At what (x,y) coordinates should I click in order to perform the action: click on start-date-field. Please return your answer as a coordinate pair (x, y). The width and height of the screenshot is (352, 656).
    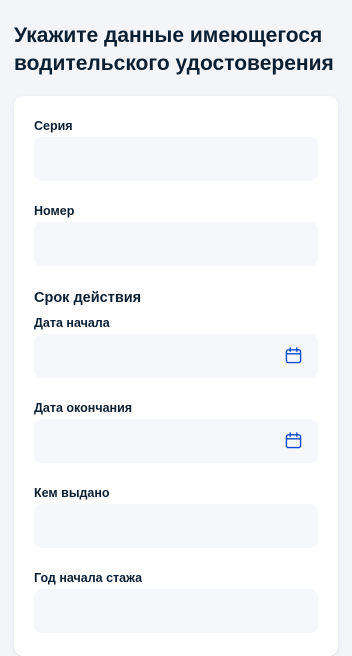
    Looking at the image, I should click on (176, 356).